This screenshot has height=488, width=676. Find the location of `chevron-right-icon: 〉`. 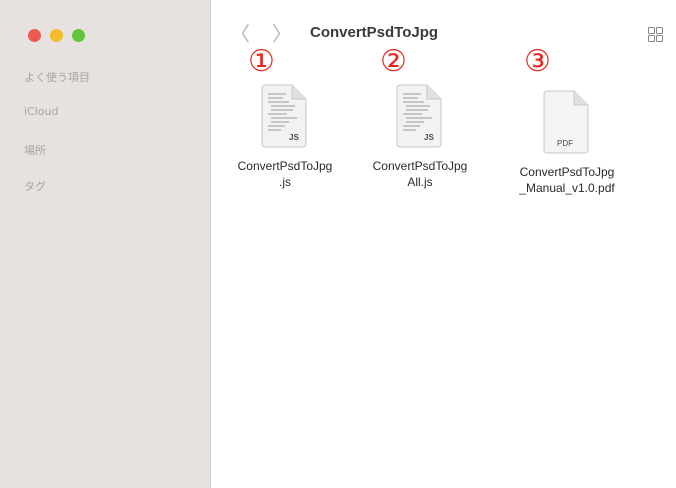

chevron-right-icon: 〉 is located at coordinates (282, 34).